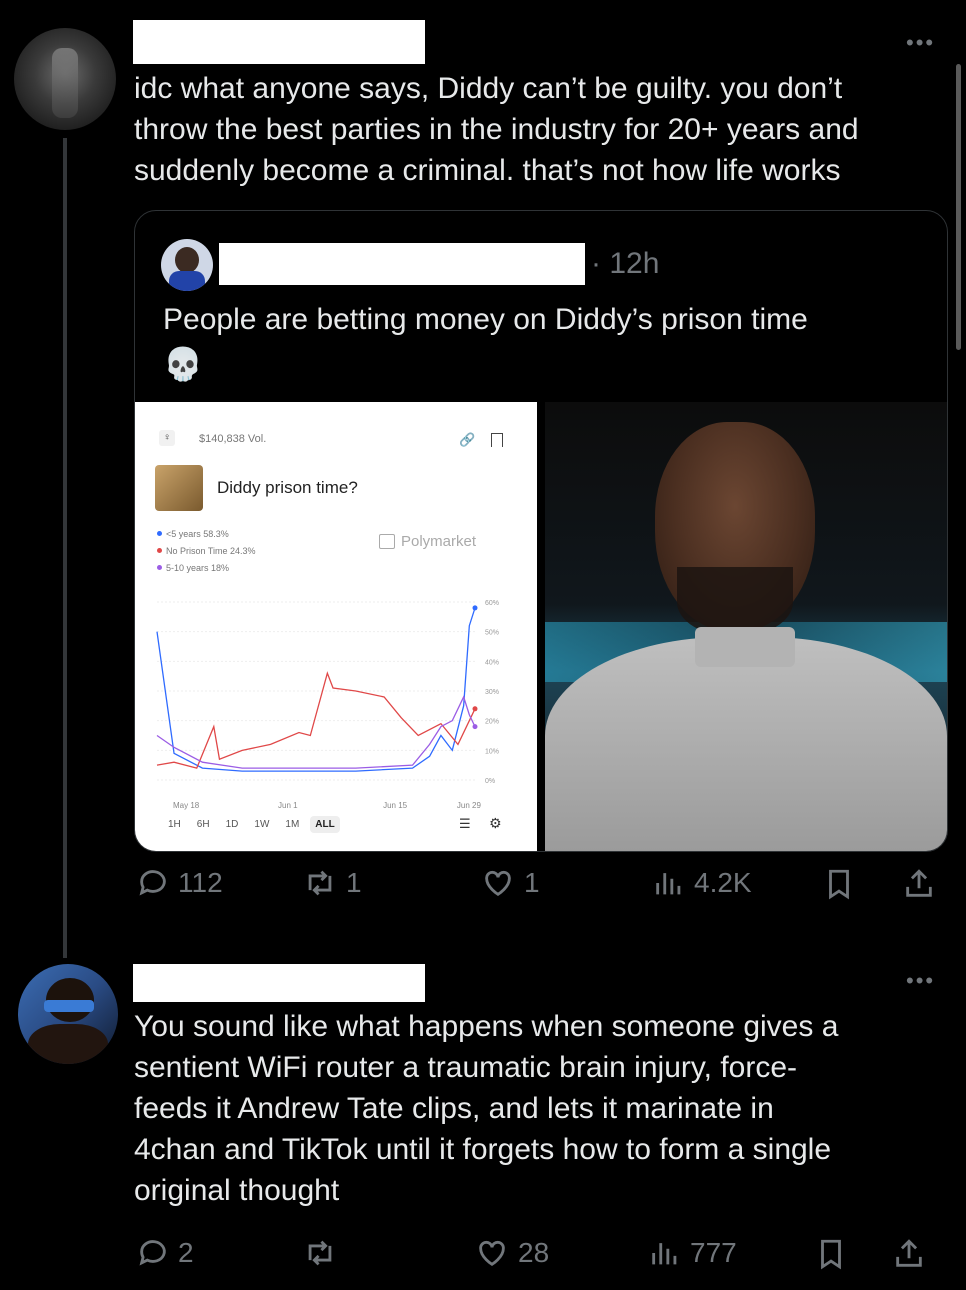  What do you see at coordinates (402, 264) in the screenshot?
I see `quoted-author-name-redacted` at bounding box center [402, 264].